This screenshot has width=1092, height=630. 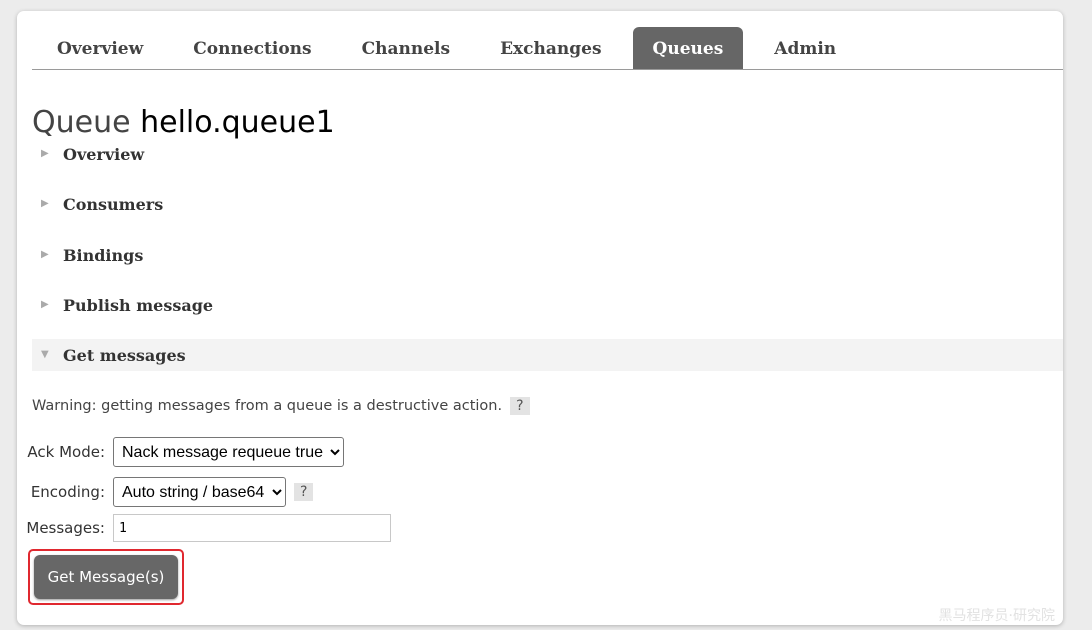 I want to click on watermark: 黑马程序员·研究院, so click(x=996, y=616).